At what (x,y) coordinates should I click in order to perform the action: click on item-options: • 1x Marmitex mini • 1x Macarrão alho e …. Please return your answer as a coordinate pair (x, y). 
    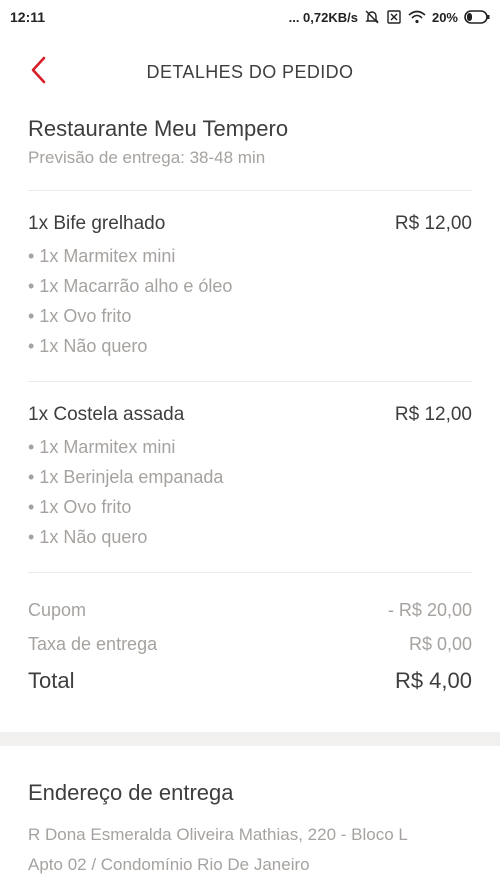
    Looking at the image, I should click on (250, 301).